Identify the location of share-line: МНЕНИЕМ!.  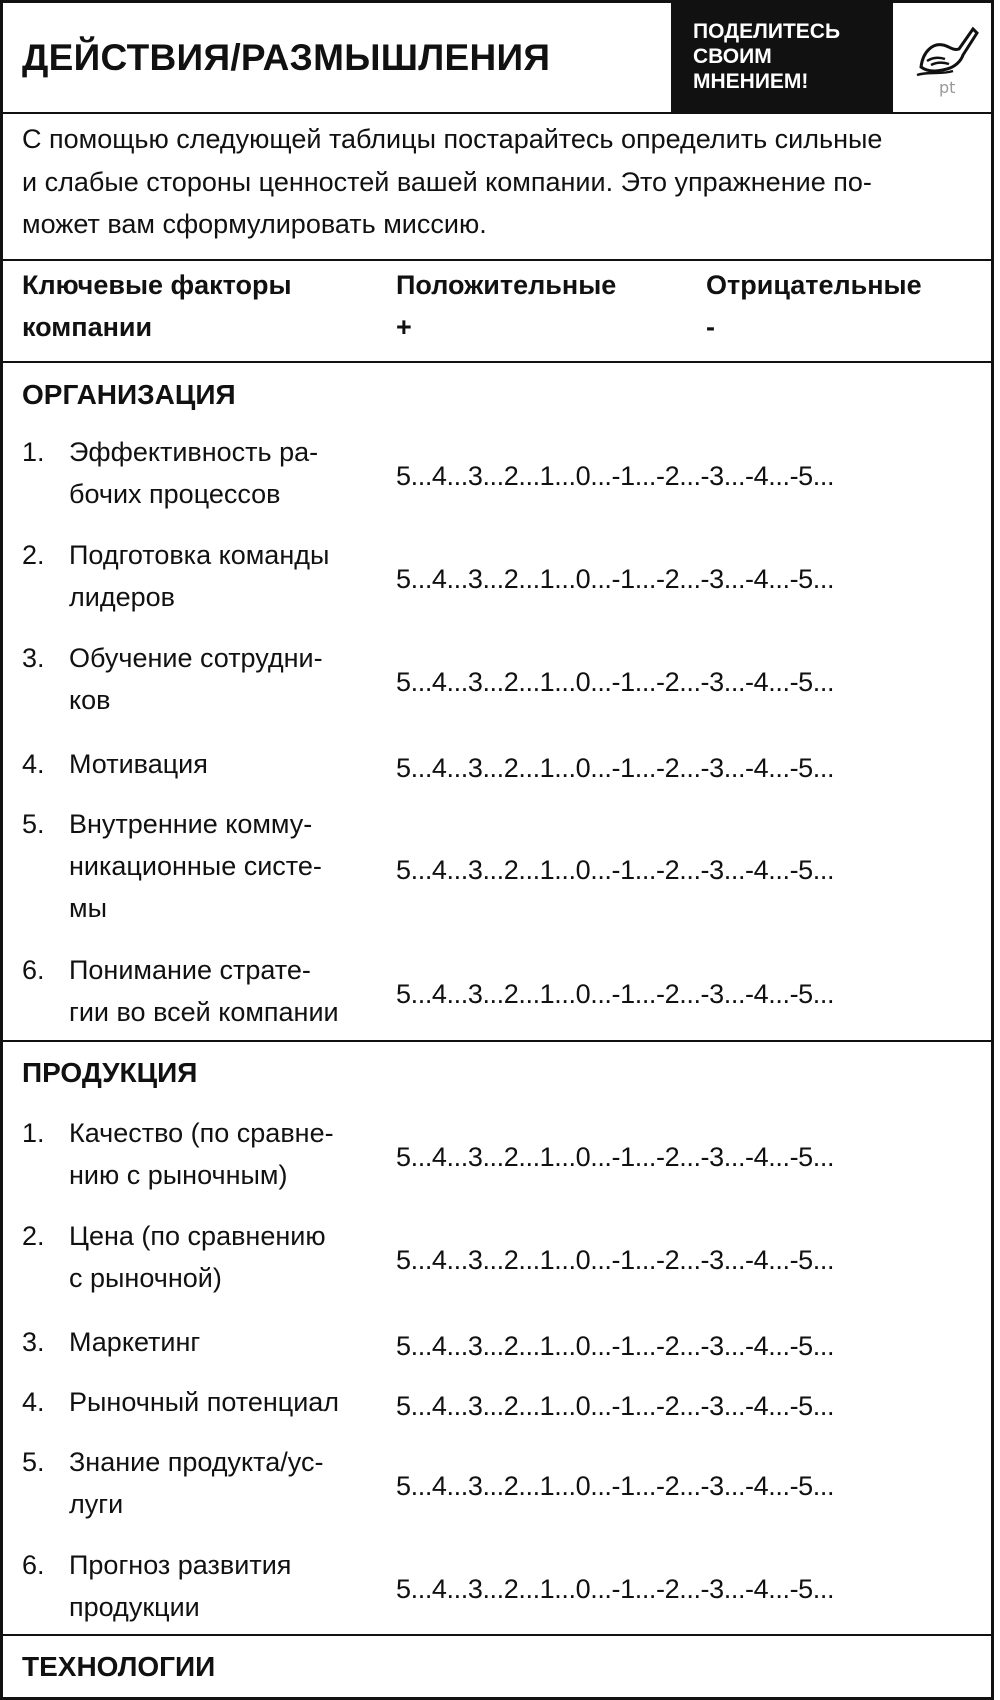
(751, 81).